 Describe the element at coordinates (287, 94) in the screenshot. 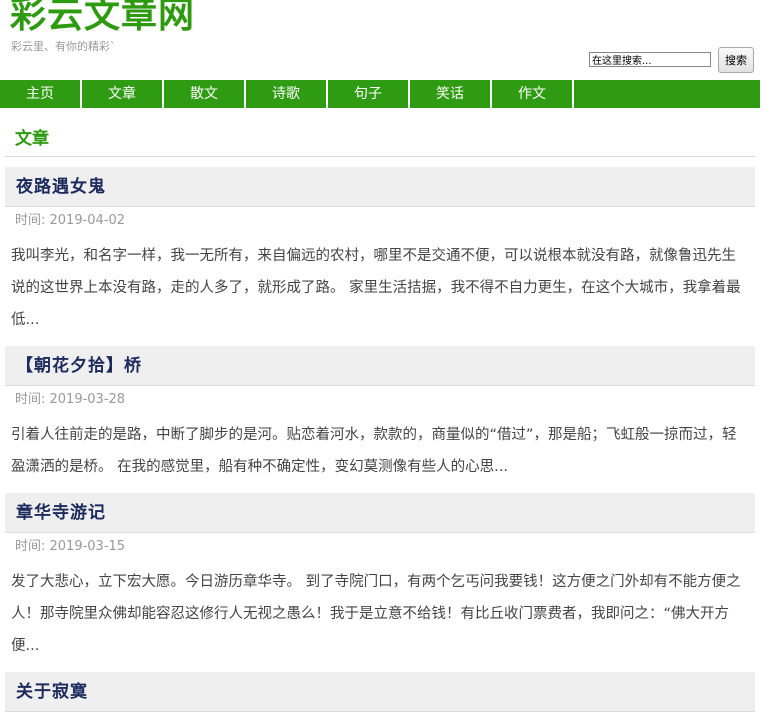

I see `nav-item-poetry: 诗歌` at that location.